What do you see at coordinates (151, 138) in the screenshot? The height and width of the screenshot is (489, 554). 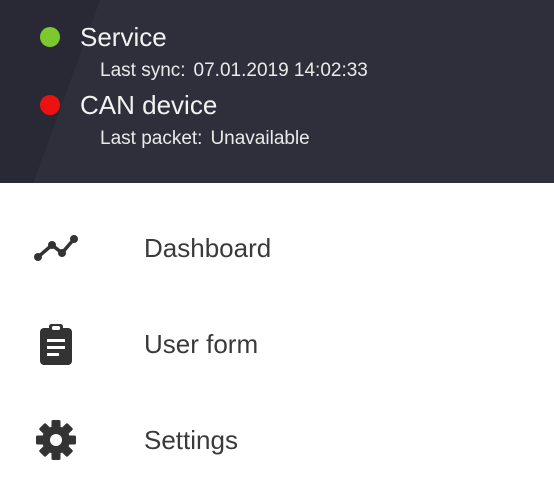 I see `last-packet-label: Last packet:` at bounding box center [151, 138].